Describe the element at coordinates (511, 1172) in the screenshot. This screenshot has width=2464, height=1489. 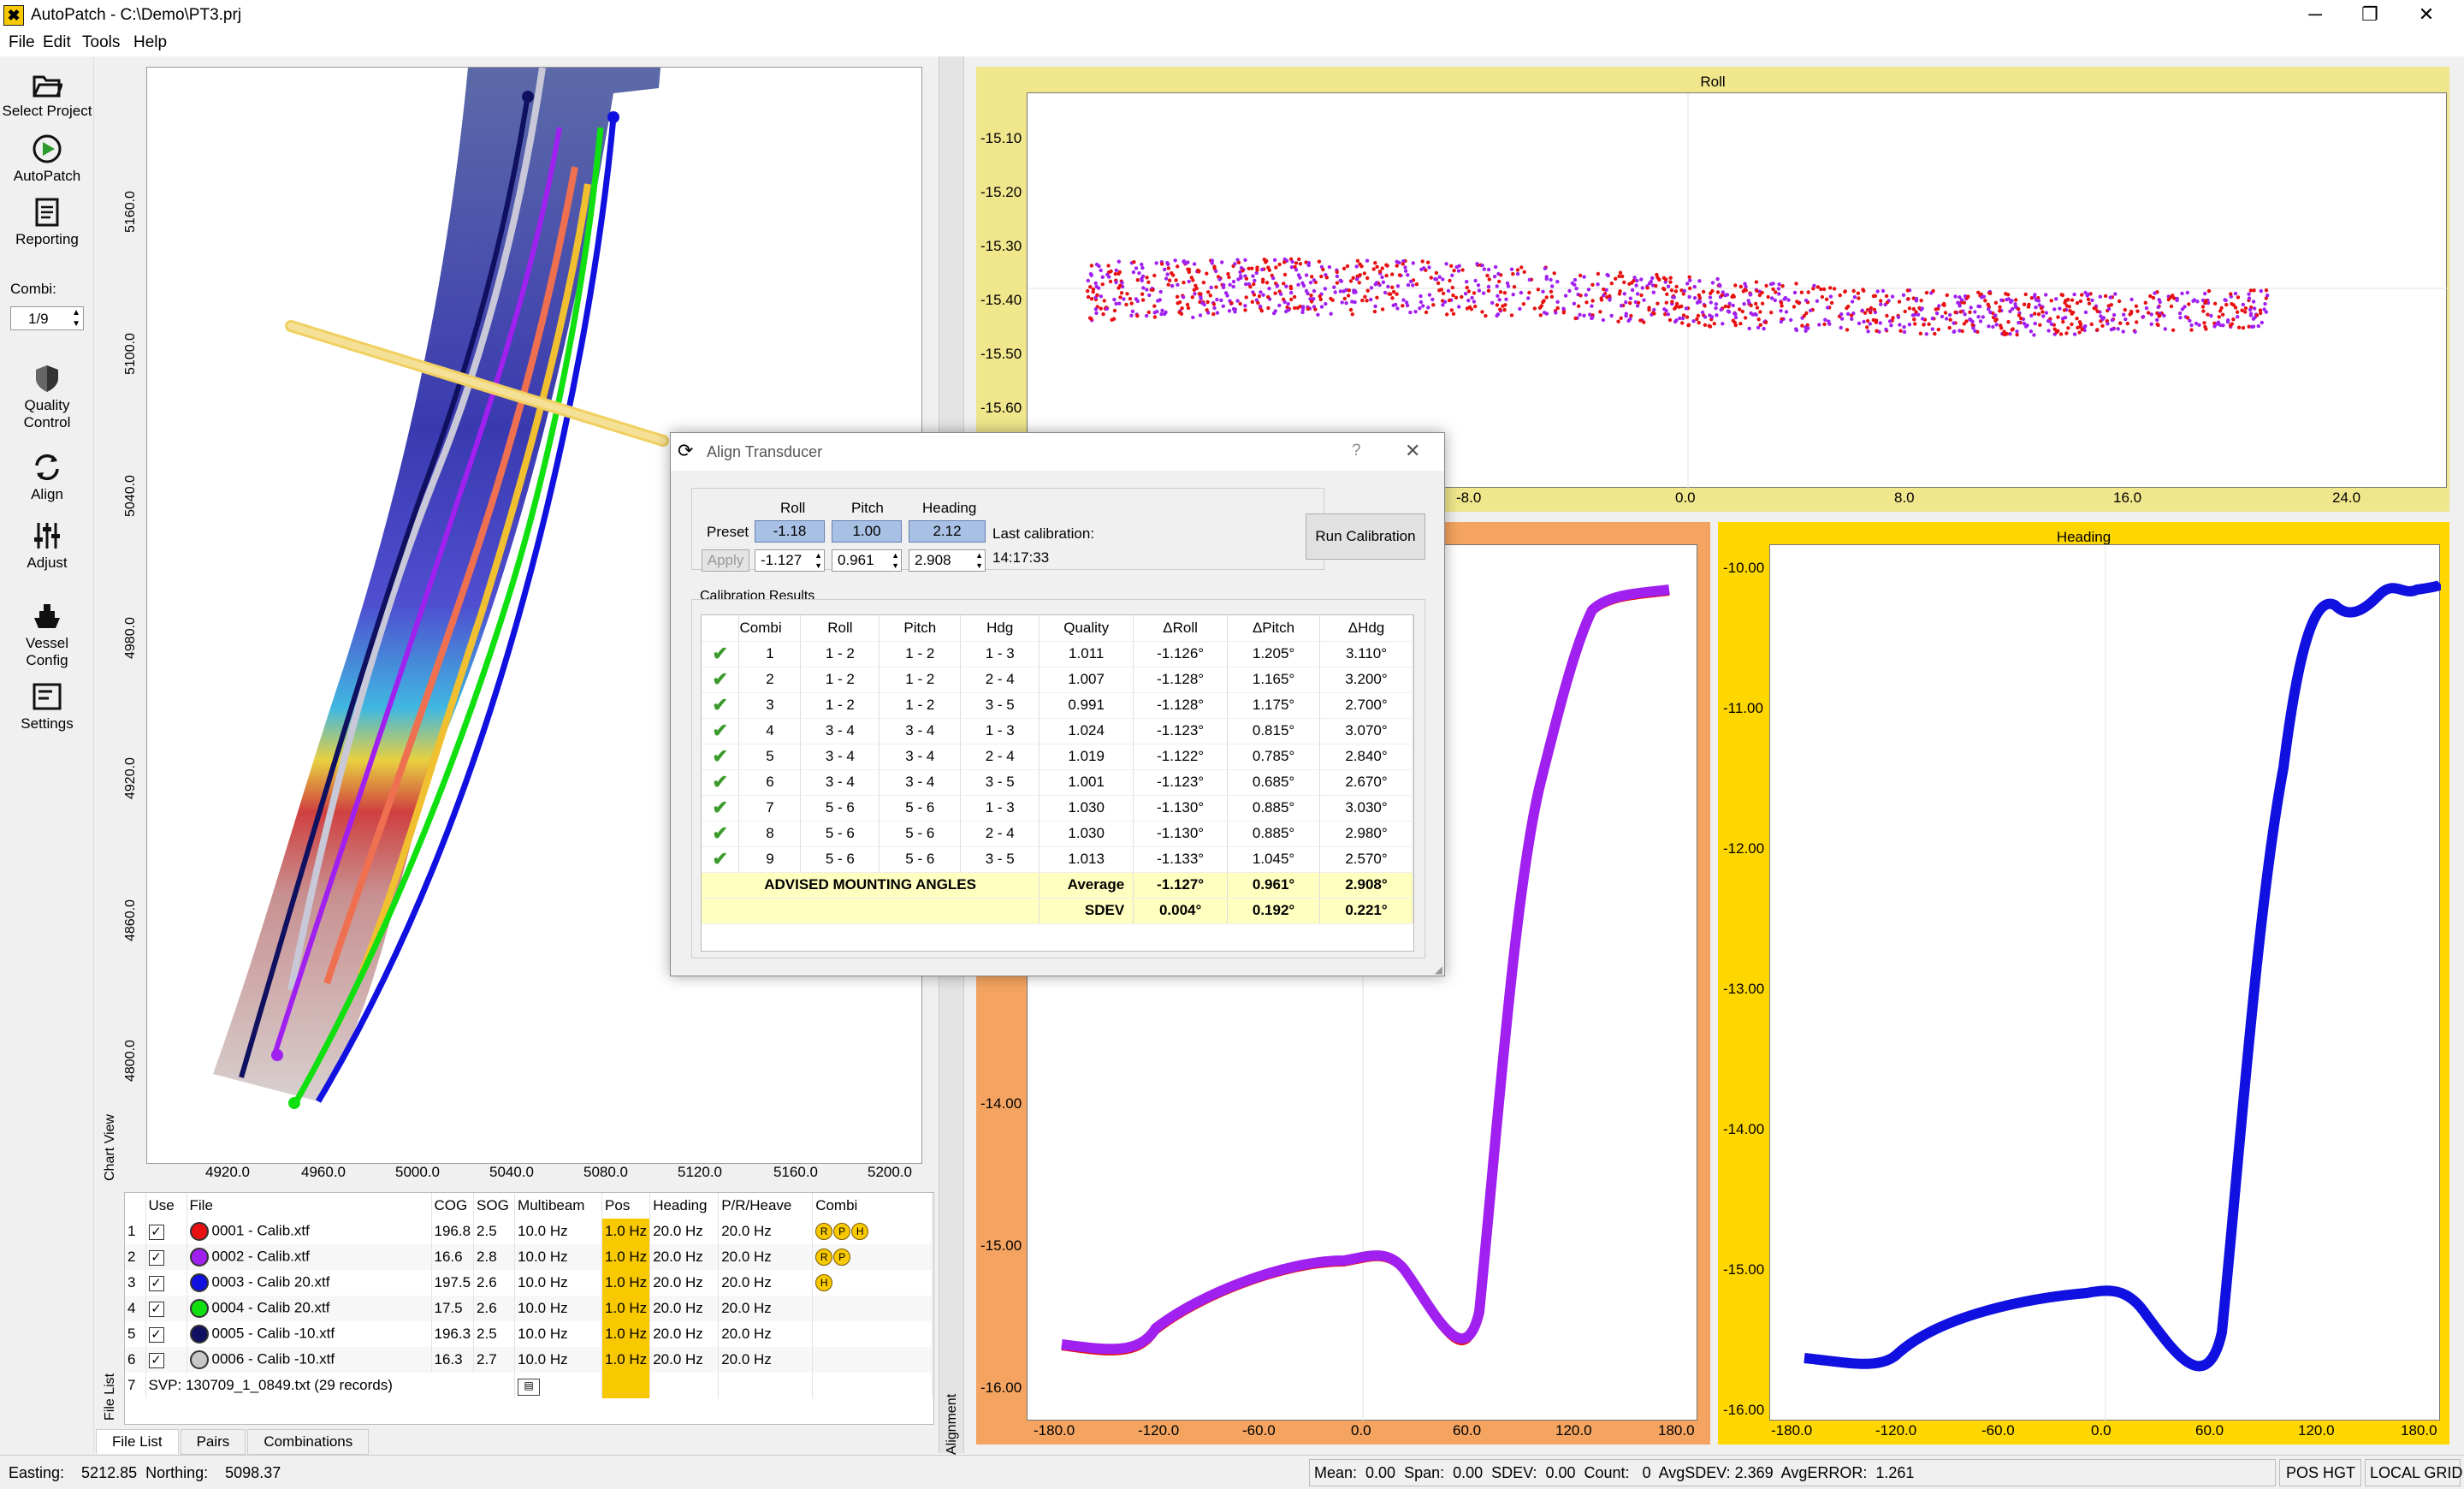
I see `map-x-tick: 5040.0` at that location.